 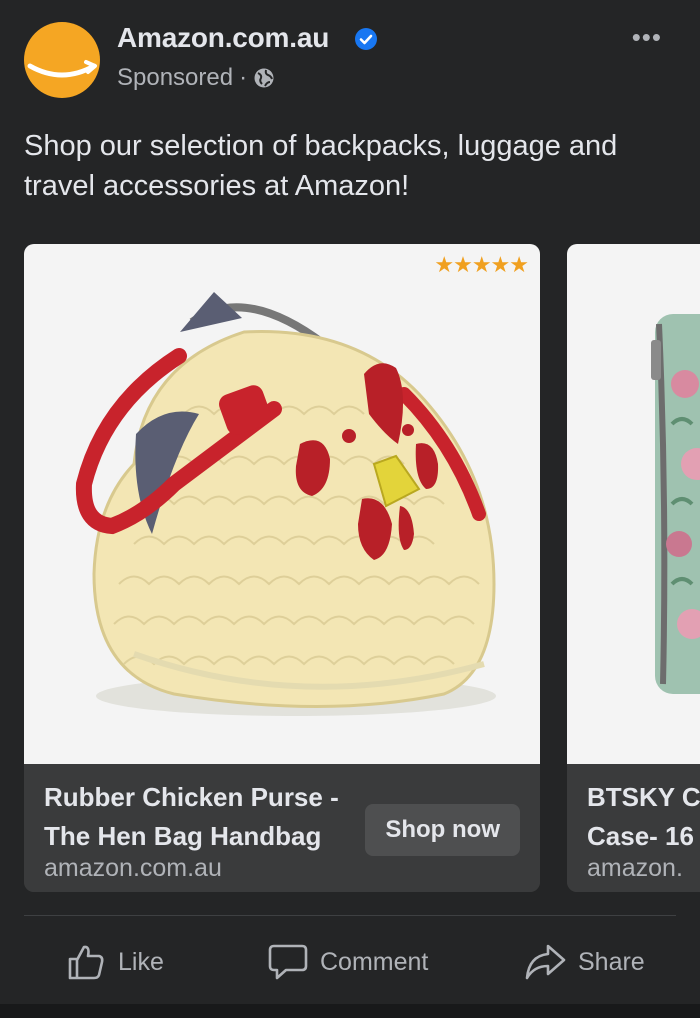 What do you see at coordinates (611, 961) in the screenshot?
I see `share-label: Share` at bounding box center [611, 961].